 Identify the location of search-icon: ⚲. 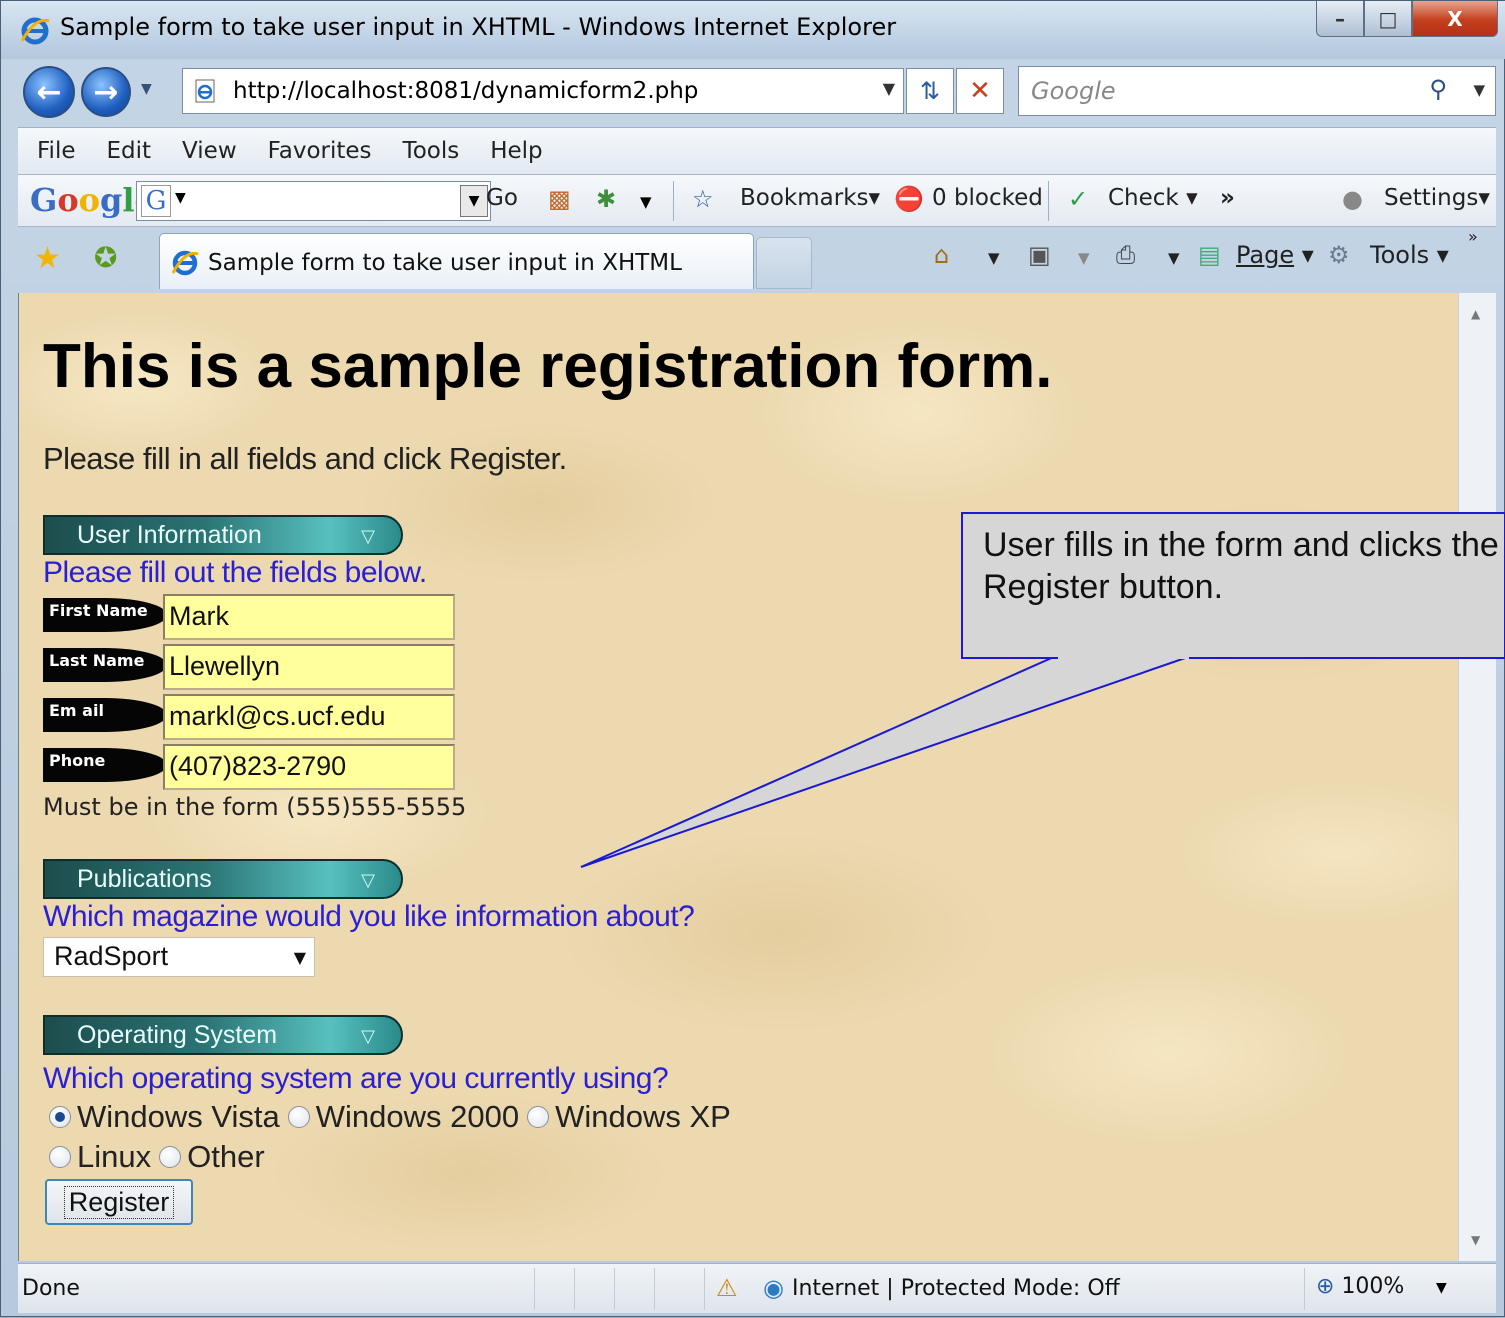
(1438, 89).